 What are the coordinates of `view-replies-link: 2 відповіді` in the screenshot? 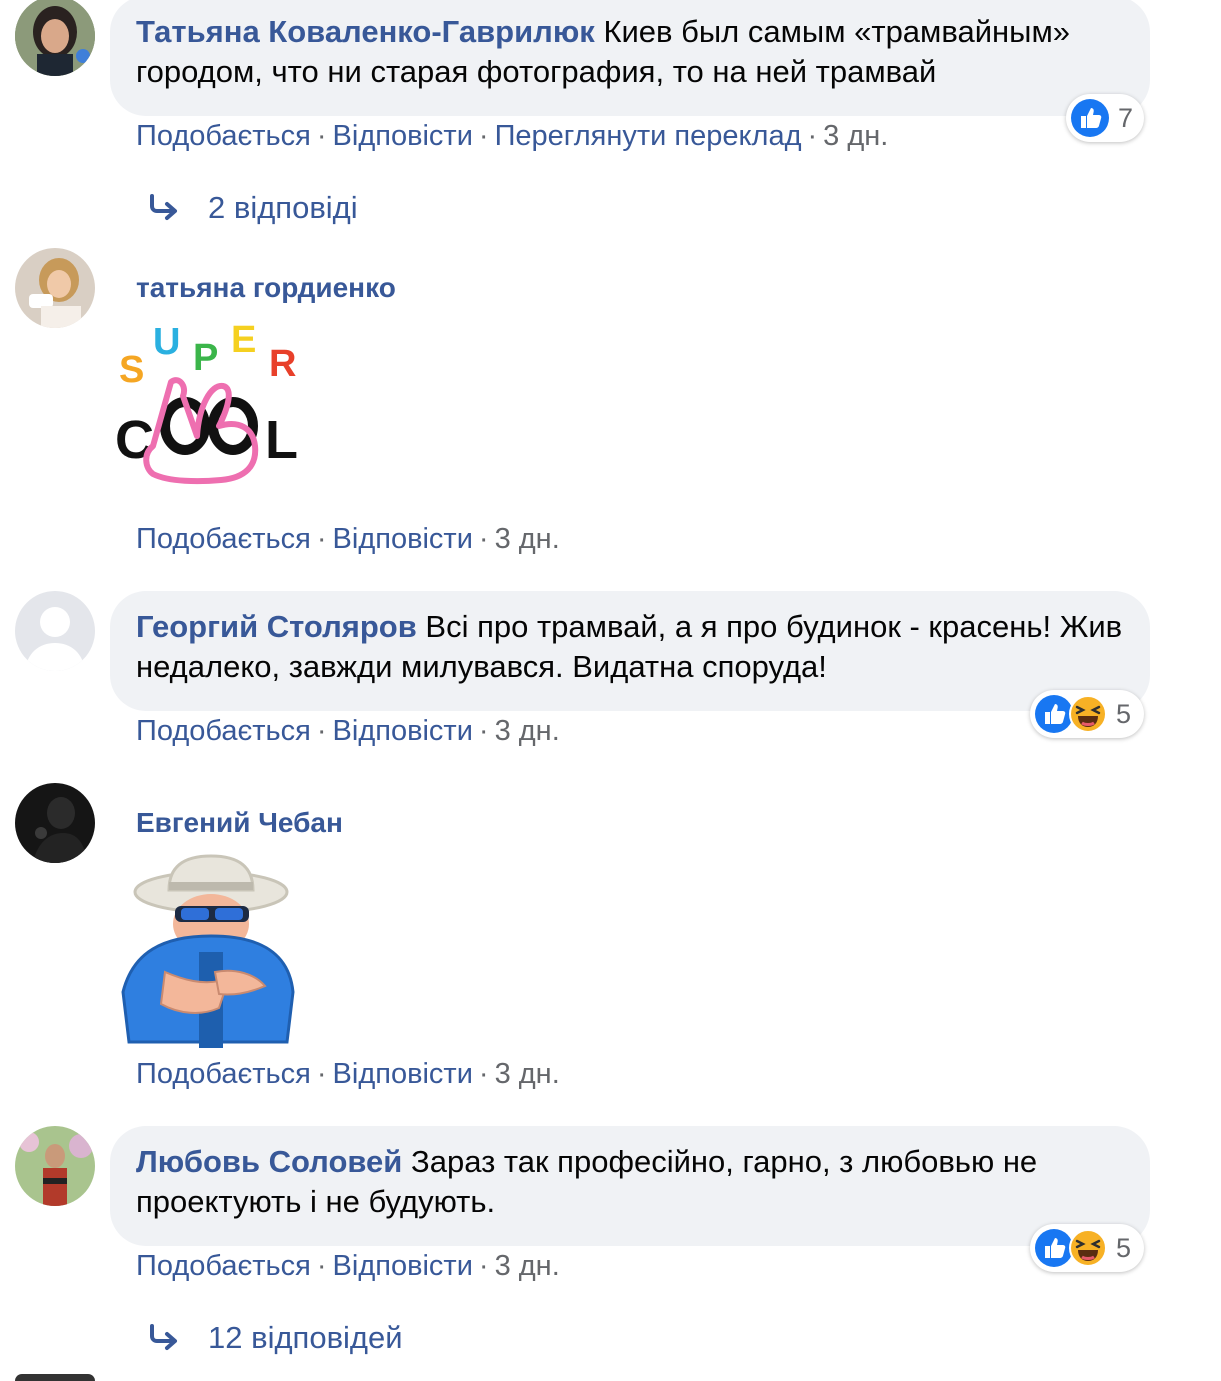 It's located at (253, 208).